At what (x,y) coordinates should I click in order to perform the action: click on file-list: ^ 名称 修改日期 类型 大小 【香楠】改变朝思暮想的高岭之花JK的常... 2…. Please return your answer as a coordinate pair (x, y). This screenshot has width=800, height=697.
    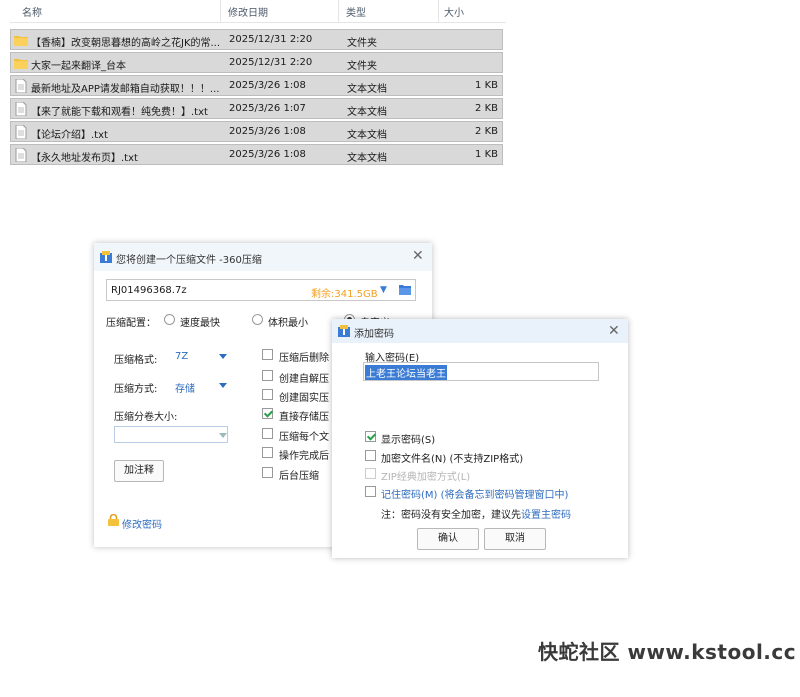
    Looking at the image, I should click on (258, 82).